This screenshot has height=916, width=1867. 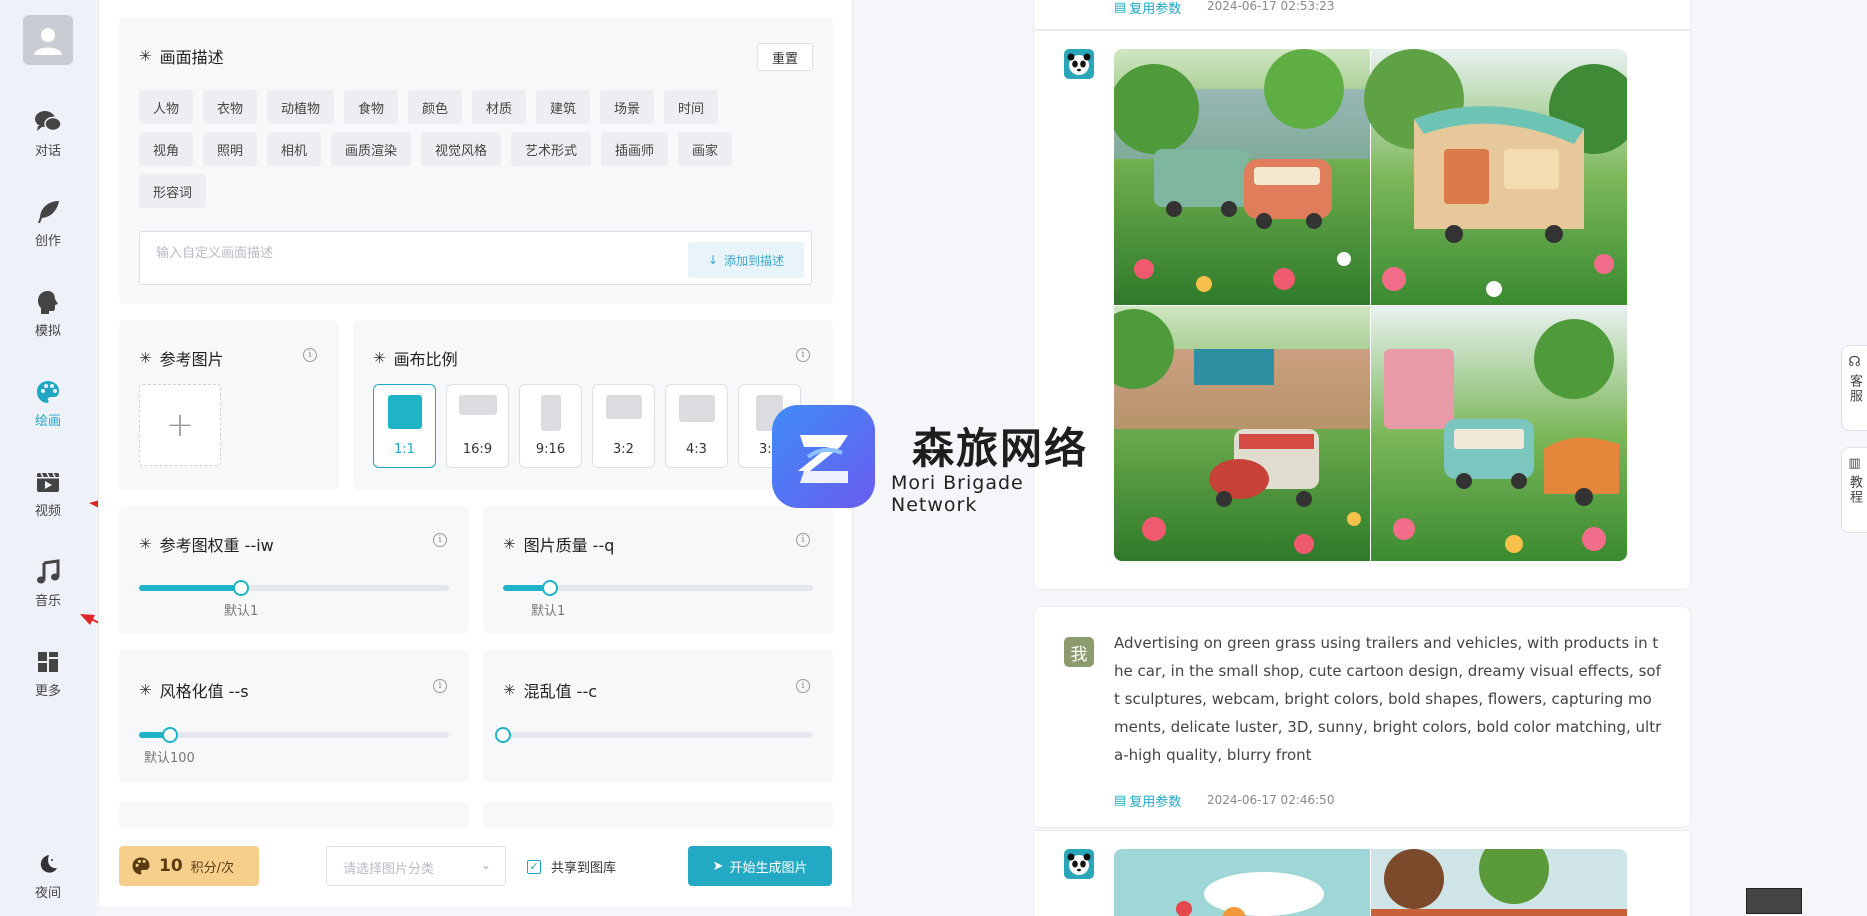 What do you see at coordinates (477, 449) in the screenshot?
I see `ratio-label: 16:9` at bounding box center [477, 449].